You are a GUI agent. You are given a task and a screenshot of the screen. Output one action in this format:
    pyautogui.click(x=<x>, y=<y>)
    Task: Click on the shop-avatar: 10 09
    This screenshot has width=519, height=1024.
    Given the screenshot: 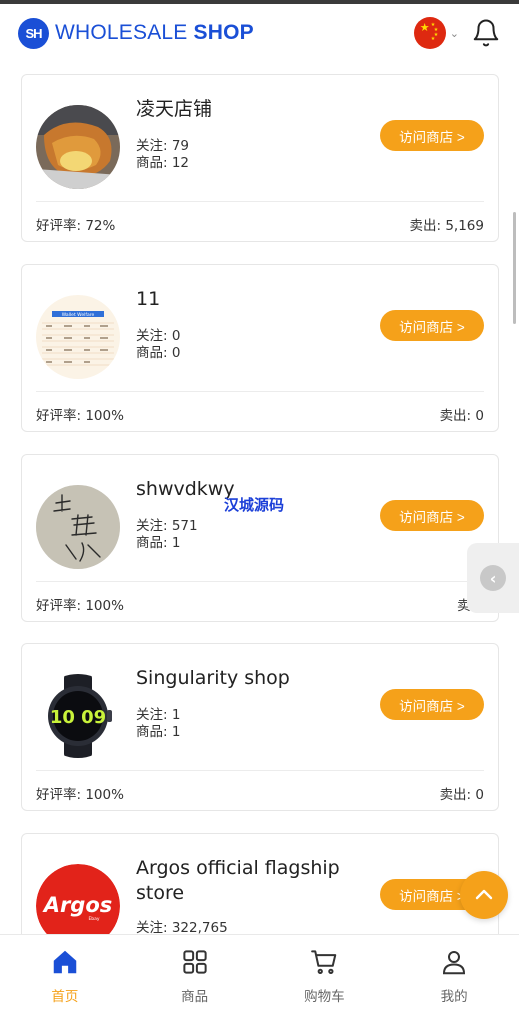 What is the action you would take?
    pyautogui.click(x=78, y=716)
    